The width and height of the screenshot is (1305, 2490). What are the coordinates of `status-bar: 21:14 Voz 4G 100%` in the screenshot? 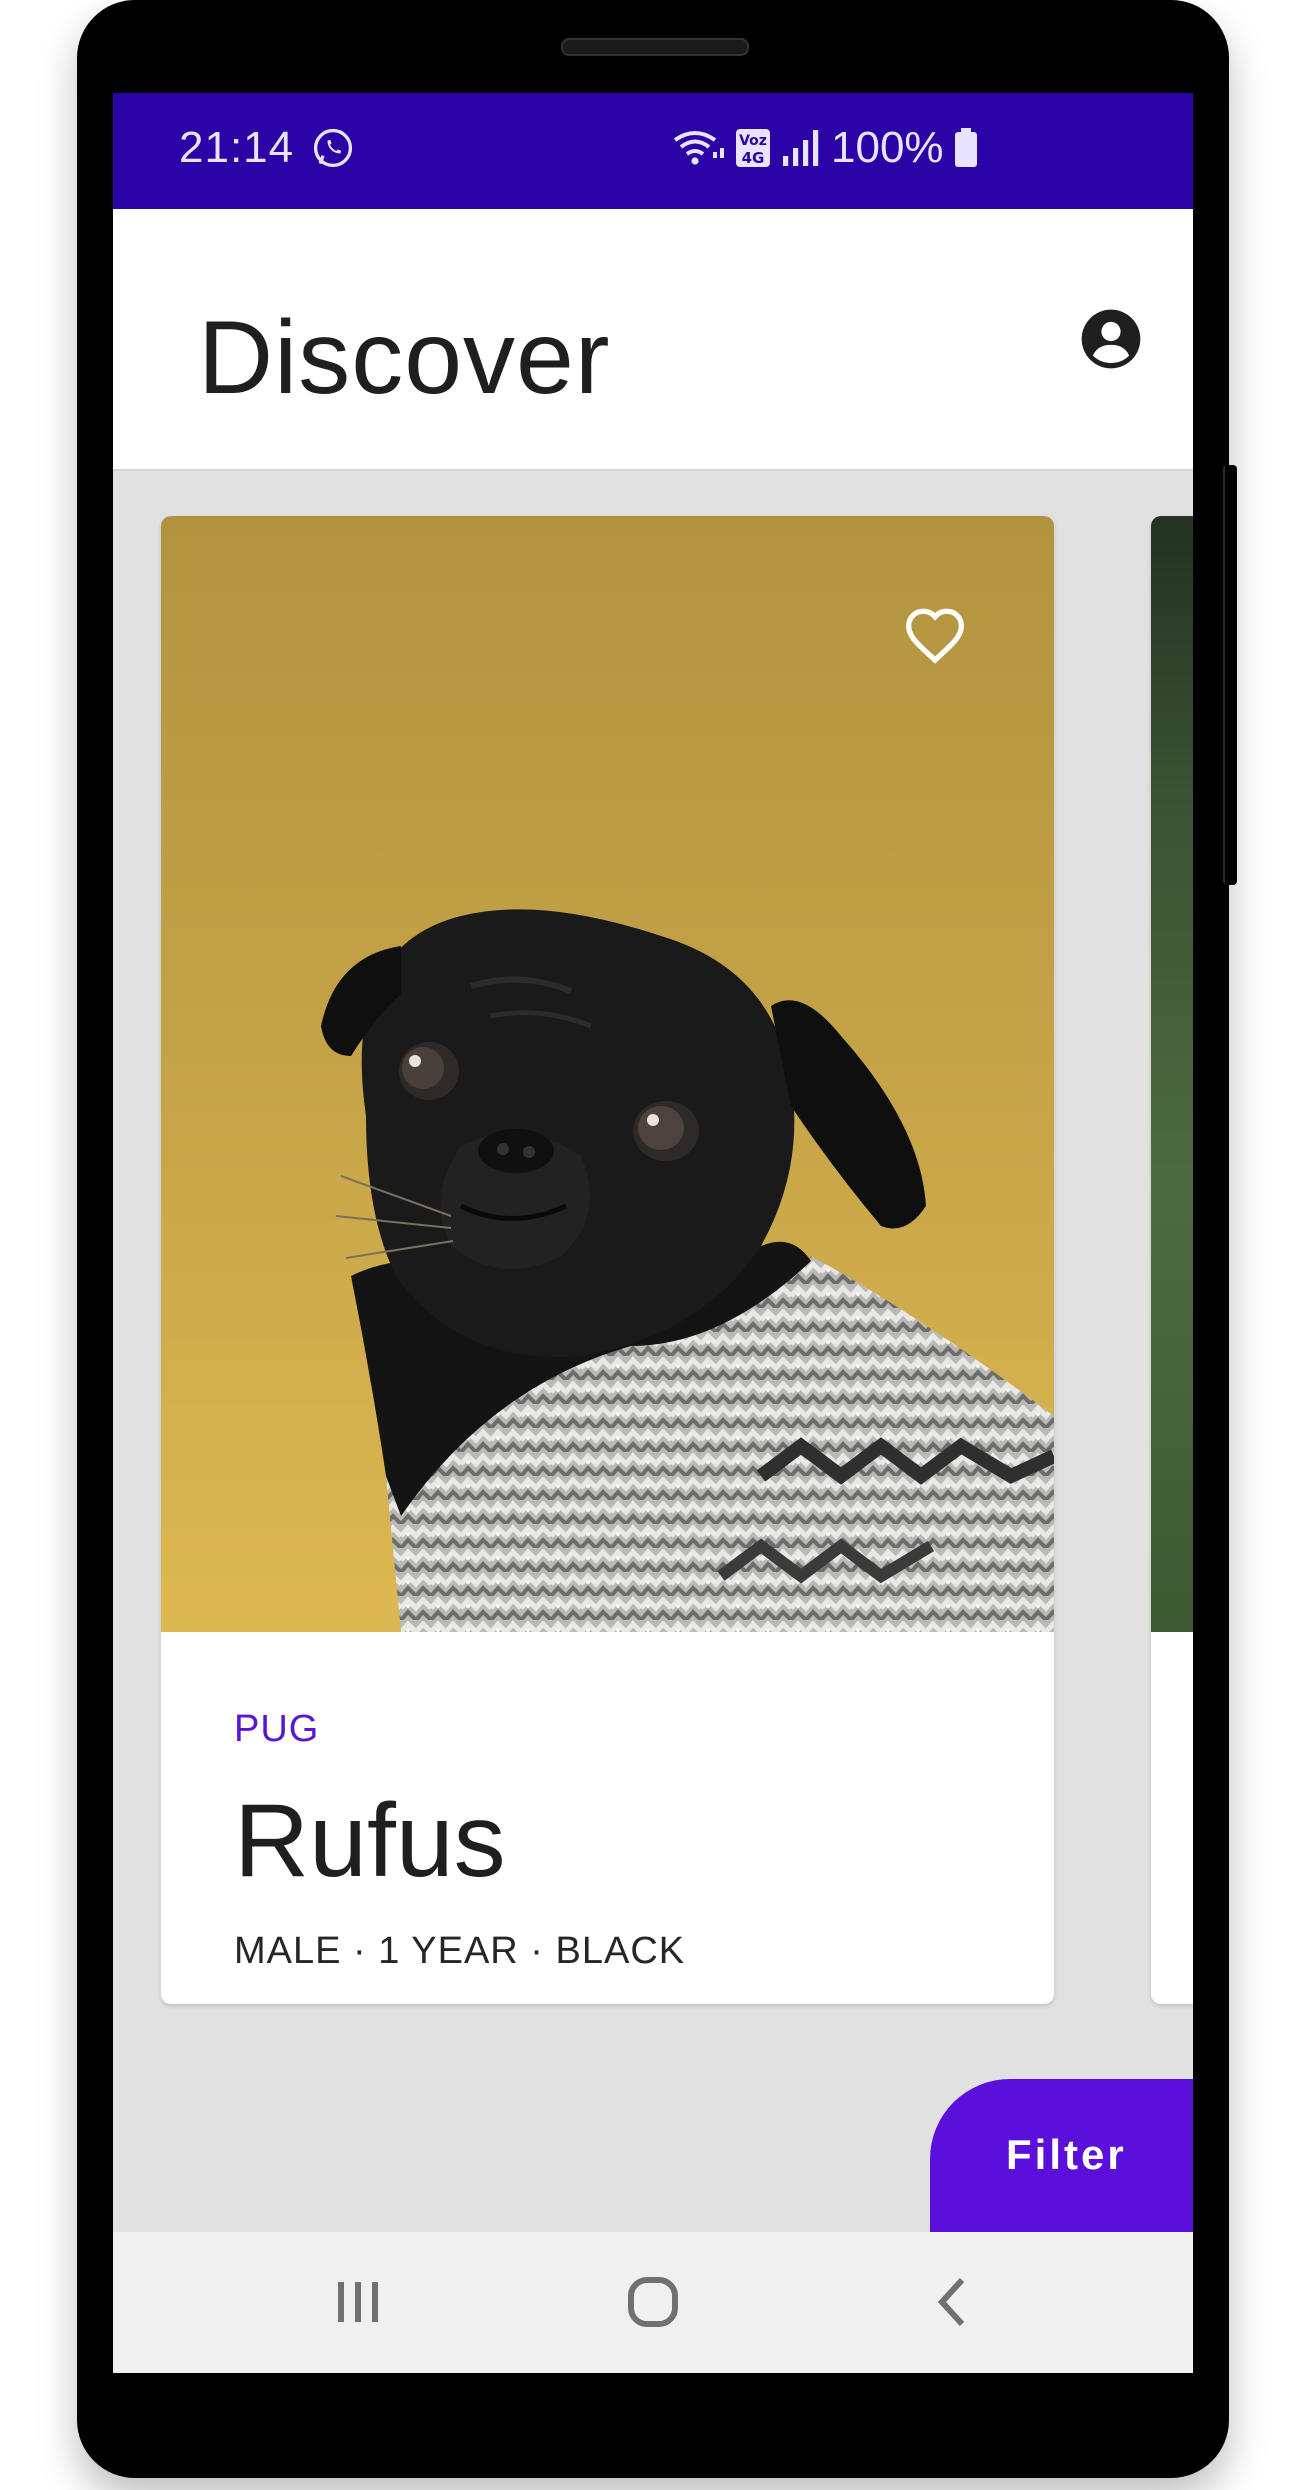 It's located at (653, 151).